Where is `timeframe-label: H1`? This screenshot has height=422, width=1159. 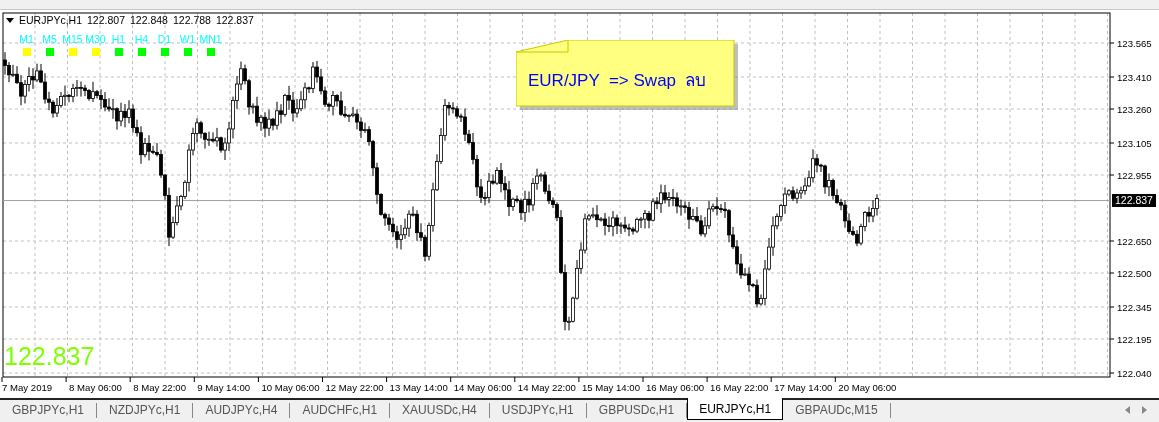
timeframe-label: H1 is located at coordinates (118, 39).